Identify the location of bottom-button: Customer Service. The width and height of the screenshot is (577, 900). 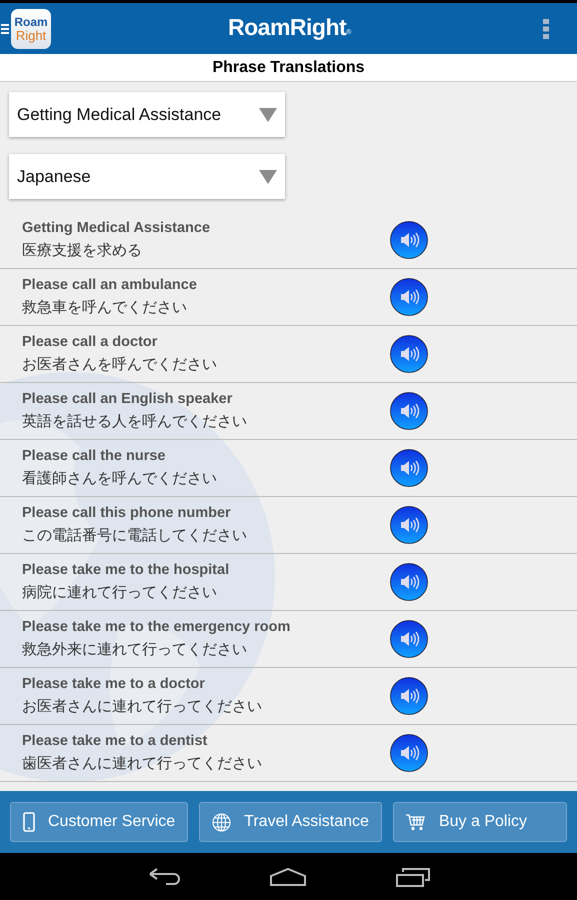
(99, 822).